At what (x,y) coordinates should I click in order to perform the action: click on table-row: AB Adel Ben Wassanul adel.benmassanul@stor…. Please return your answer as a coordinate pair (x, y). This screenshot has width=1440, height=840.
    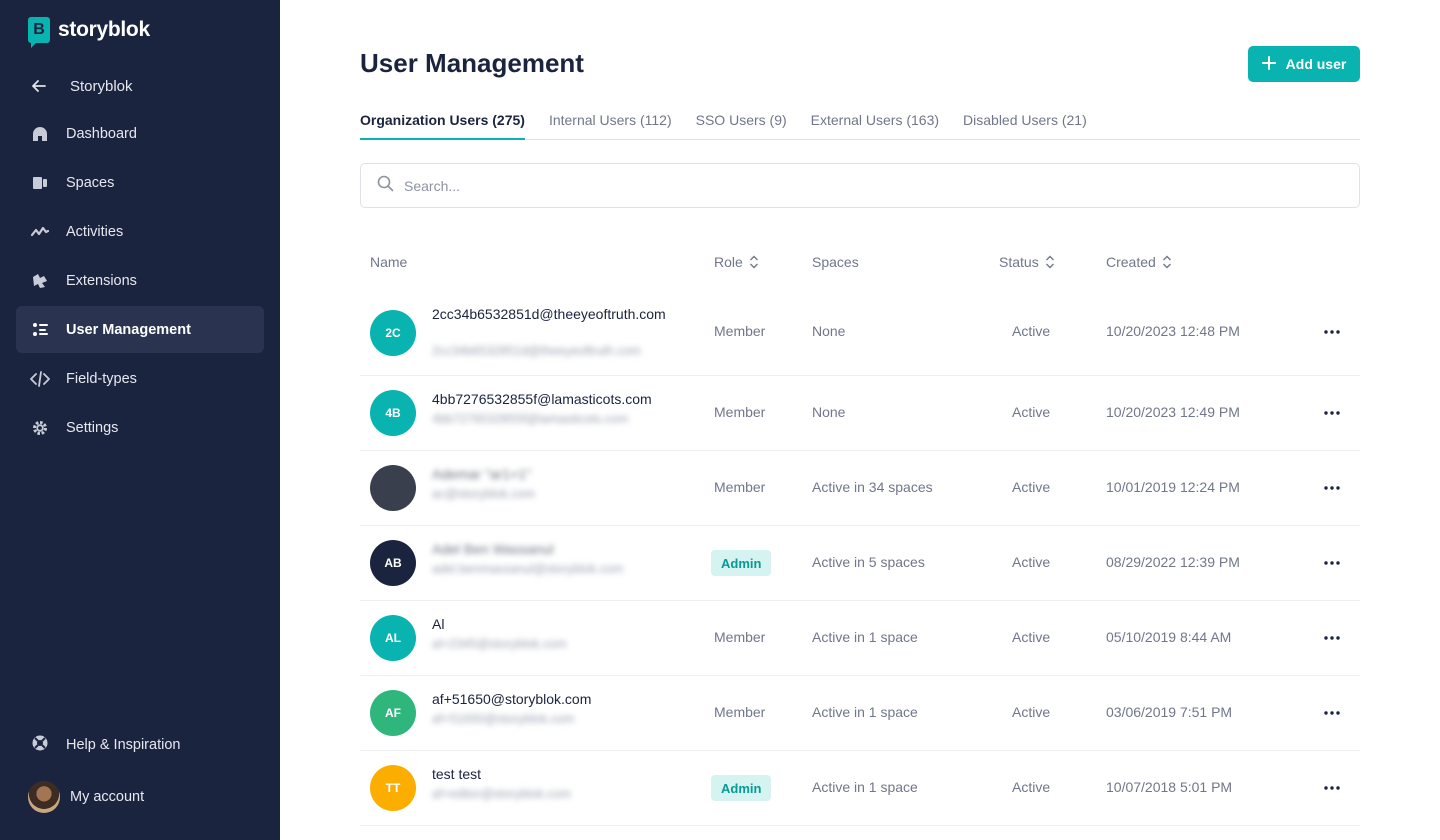
    Looking at the image, I should click on (860, 563).